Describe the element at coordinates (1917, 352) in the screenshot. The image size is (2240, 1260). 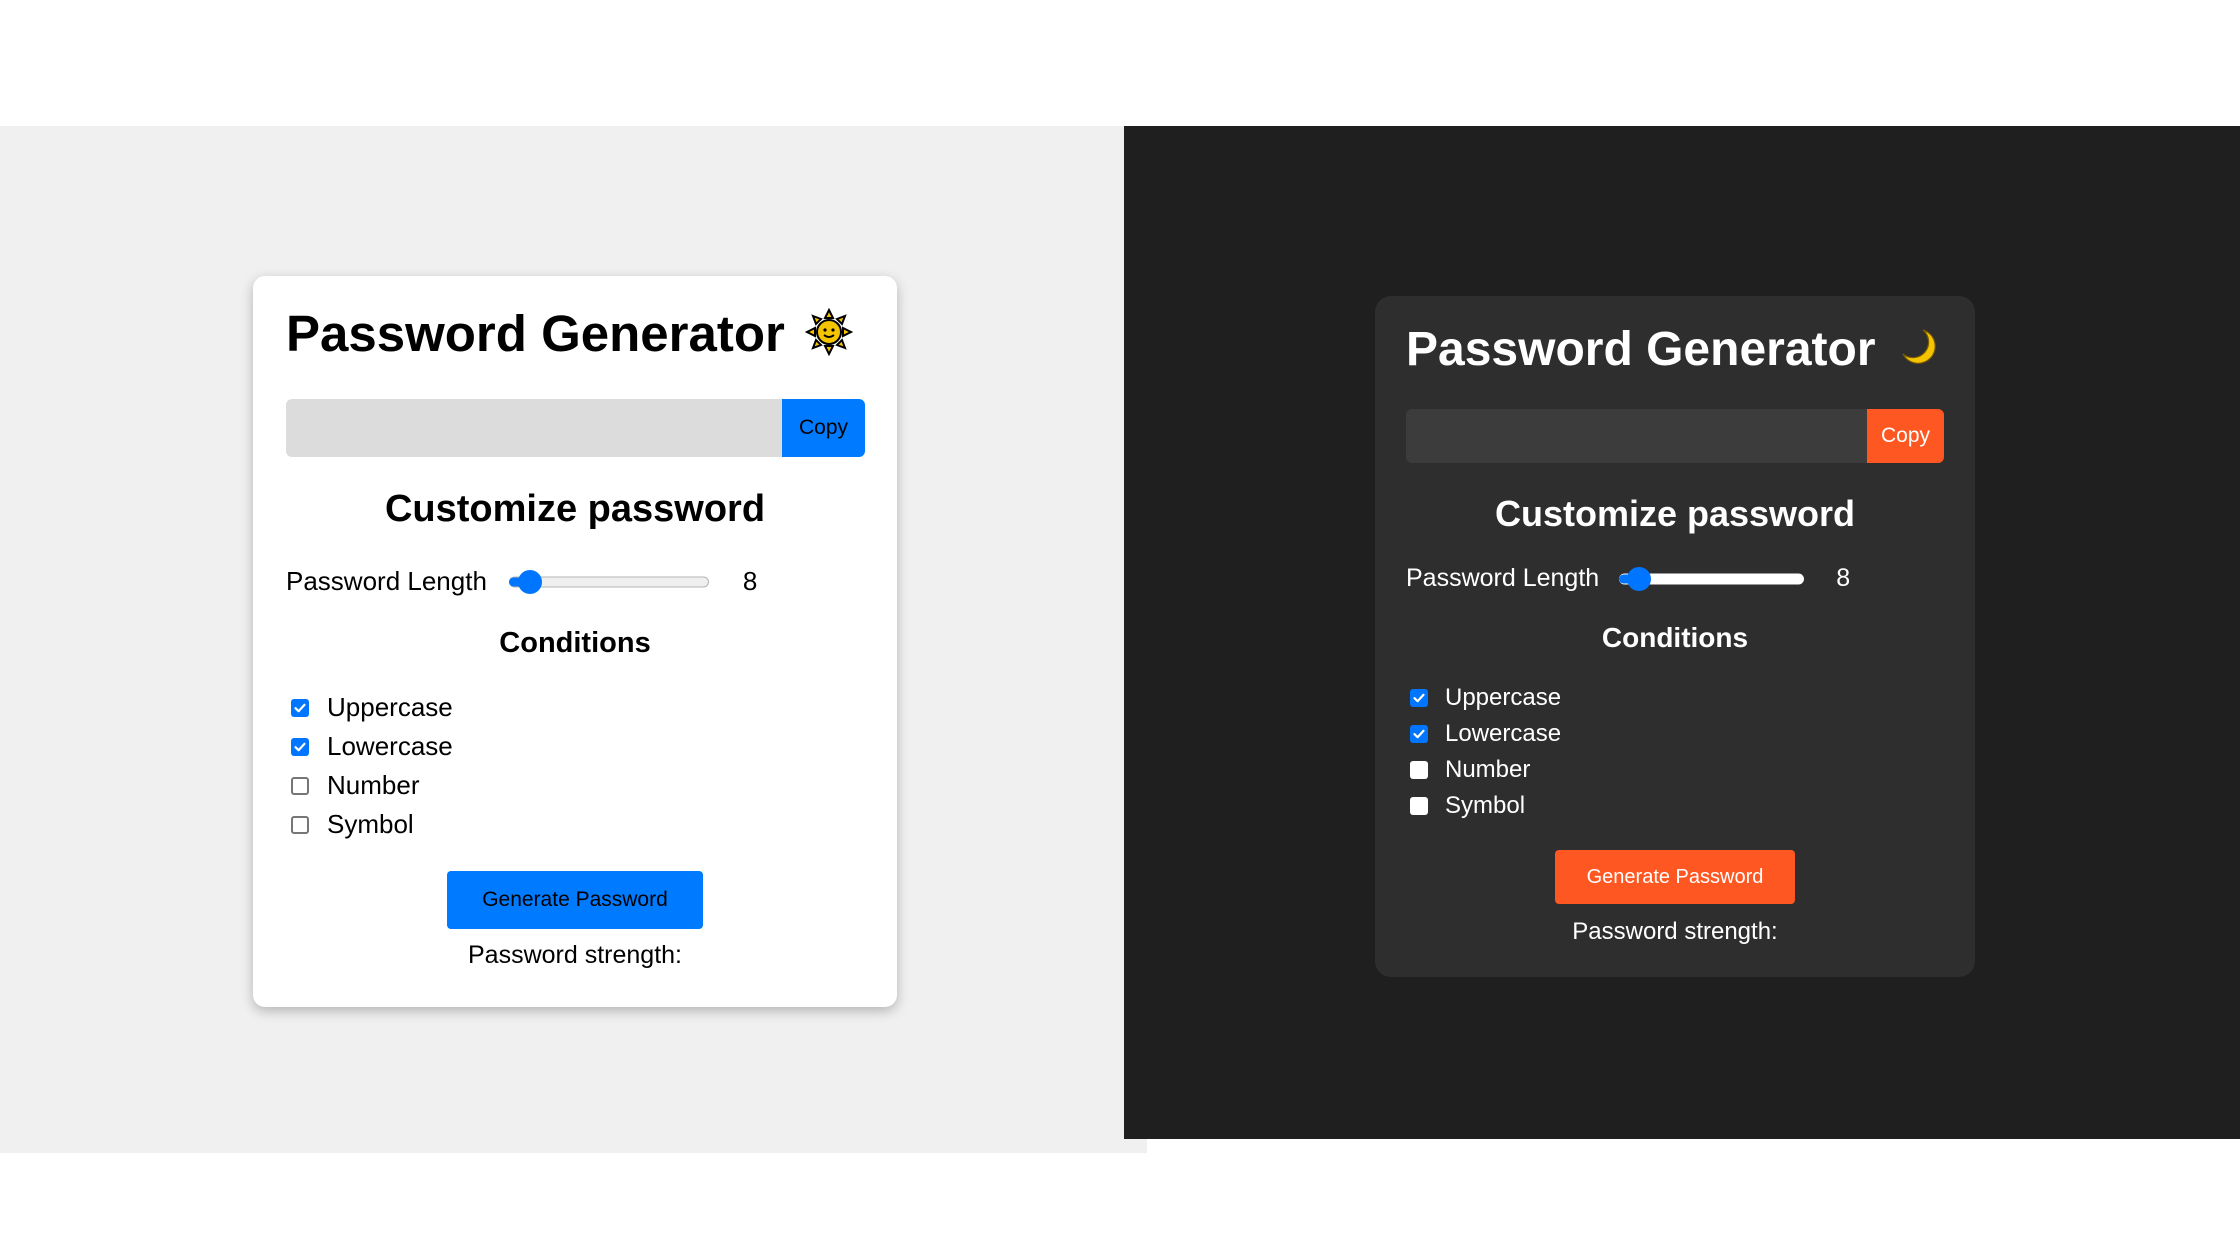
I see `moon-icon` at that location.